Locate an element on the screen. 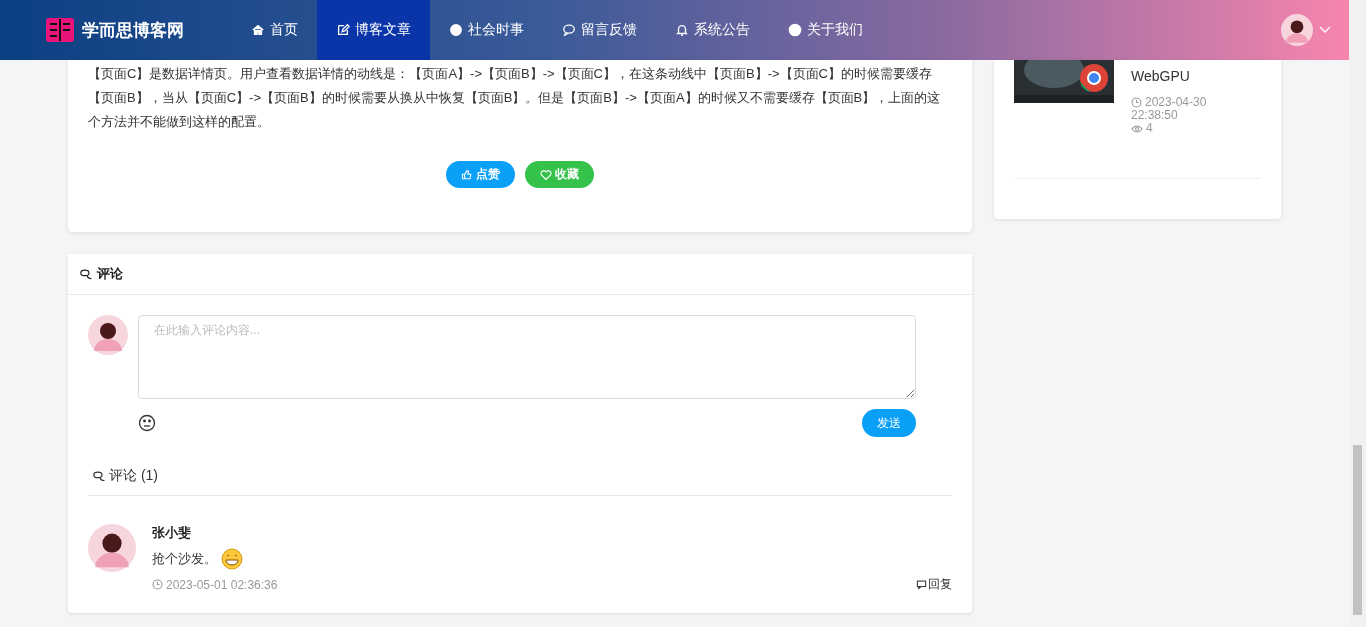 The width and height of the screenshot is (1366, 627). thumbs-up-icon is located at coordinates (467, 174).